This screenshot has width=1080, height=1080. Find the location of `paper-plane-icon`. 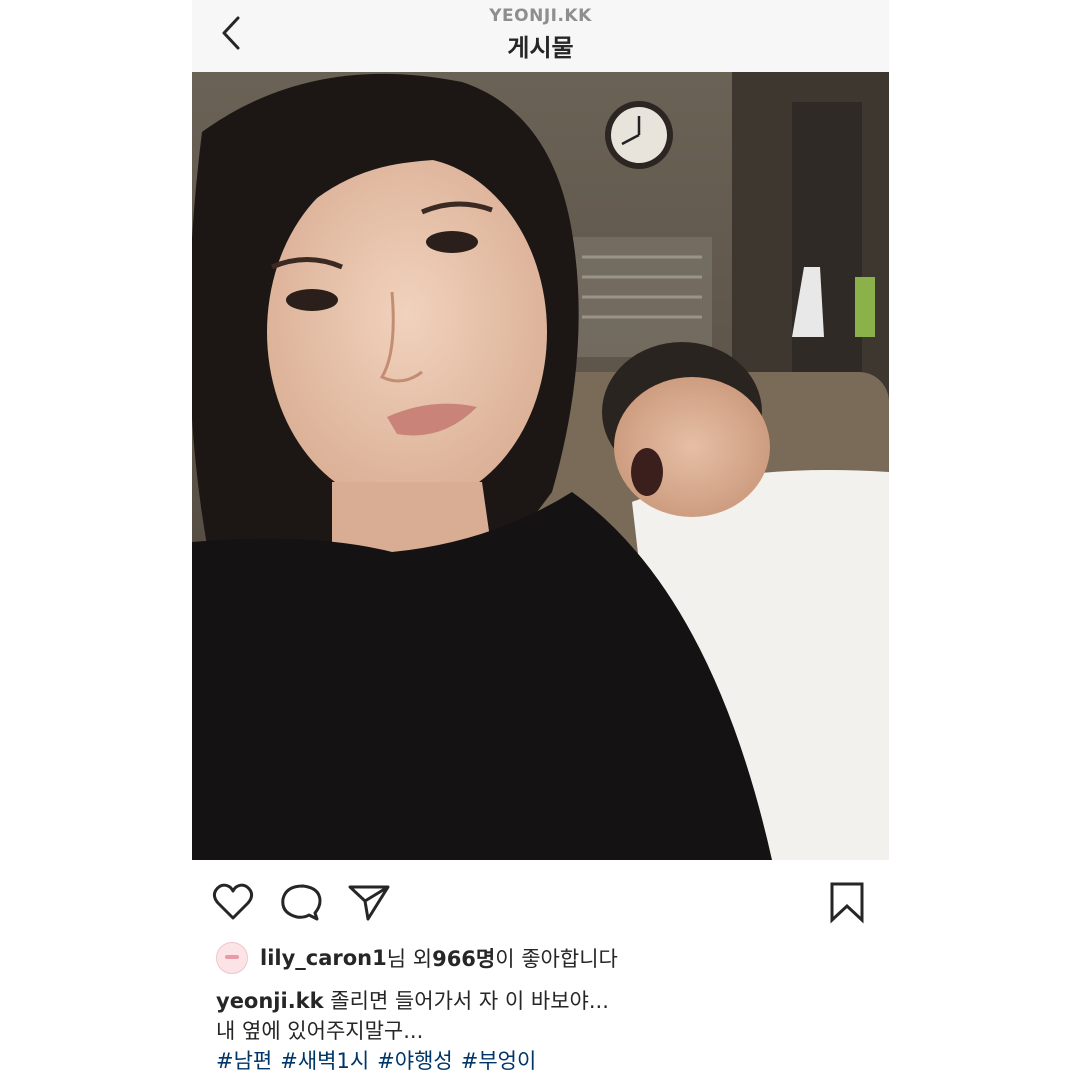

paper-plane-icon is located at coordinates (369, 903).